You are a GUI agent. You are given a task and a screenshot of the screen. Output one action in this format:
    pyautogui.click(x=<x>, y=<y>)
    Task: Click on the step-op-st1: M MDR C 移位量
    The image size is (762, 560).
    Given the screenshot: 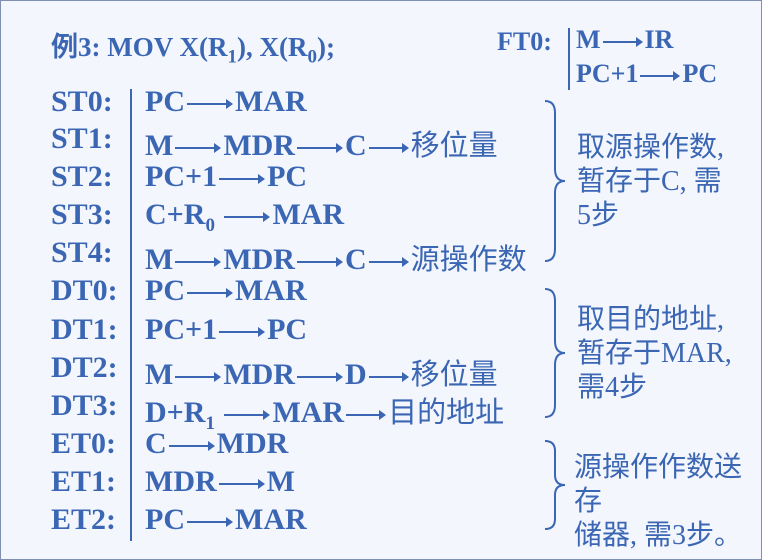 What is the action you would take?
    pyautogui.click(x=321, y=145)
    